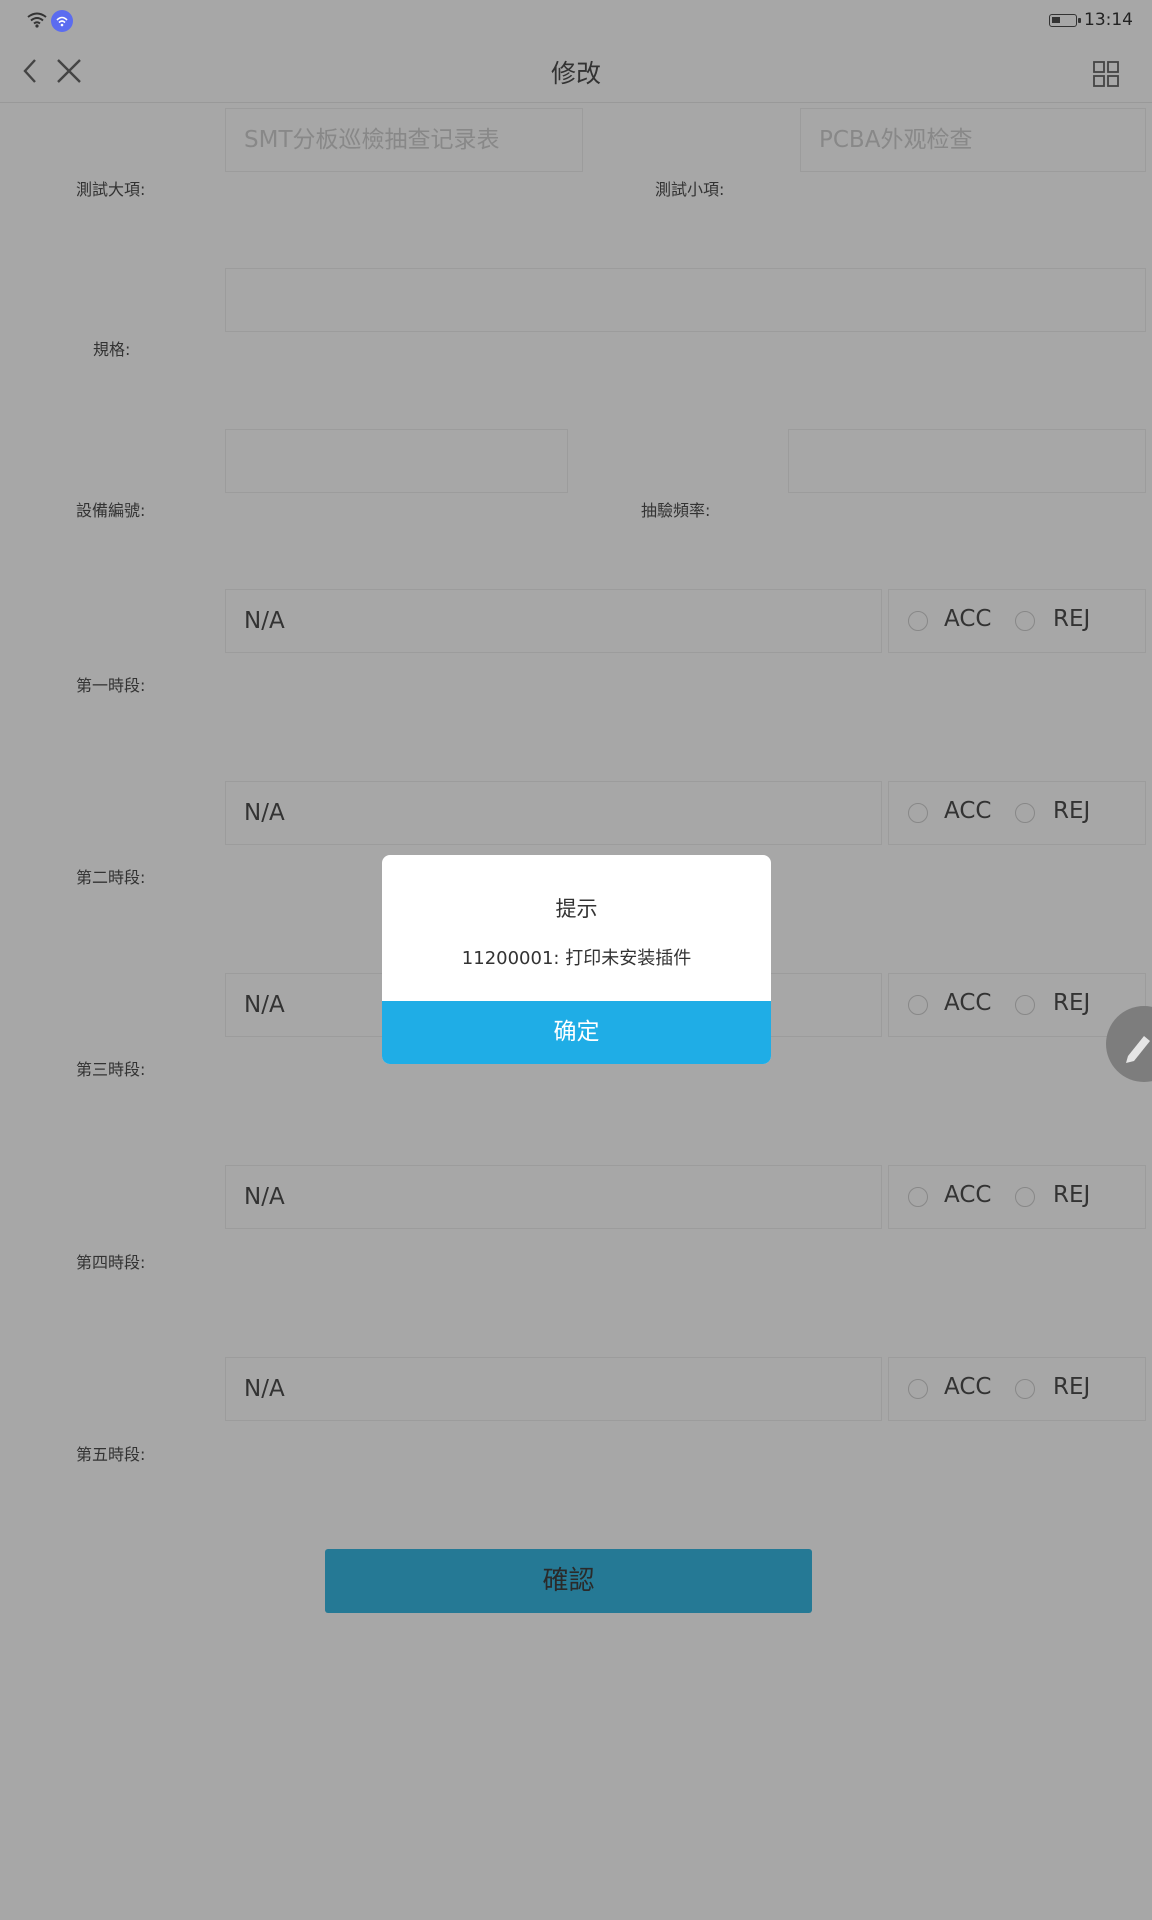  Describe the element at coordinates (918, 1197) in the screenshot. I see `period-4-acc-radio` at that location.